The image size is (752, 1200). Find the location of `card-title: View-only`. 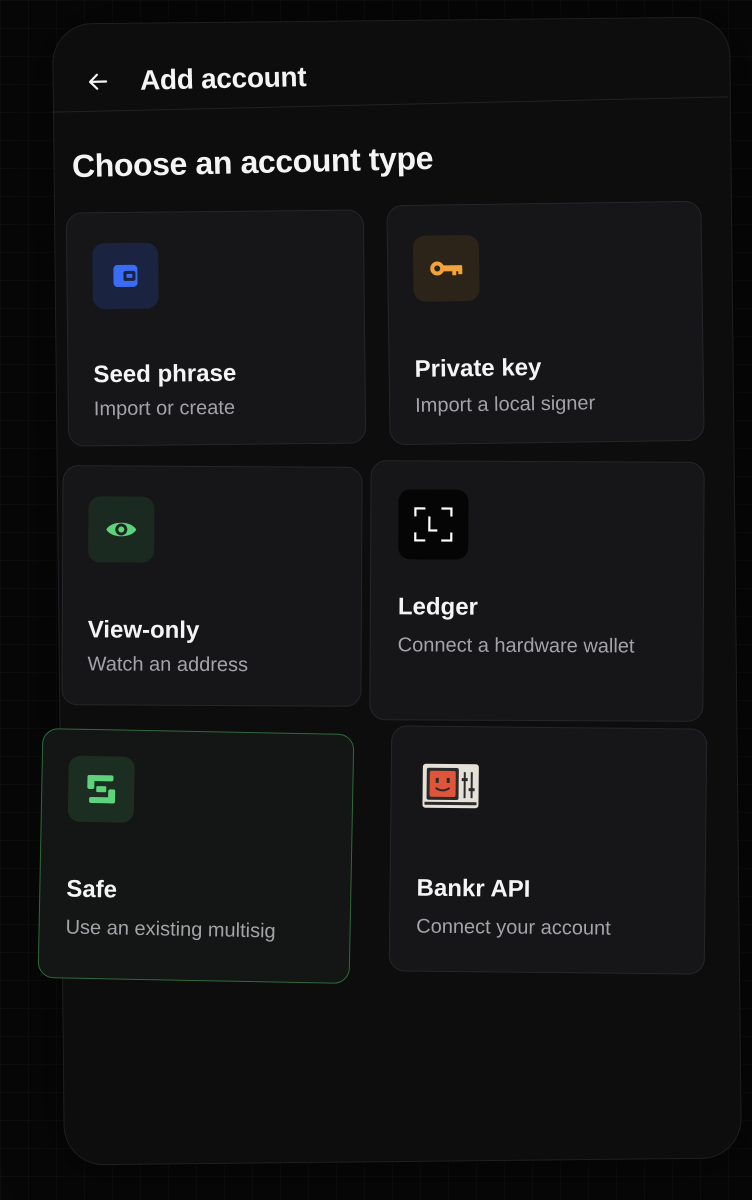

card-title: View-only is located at coordinates (143, 630).